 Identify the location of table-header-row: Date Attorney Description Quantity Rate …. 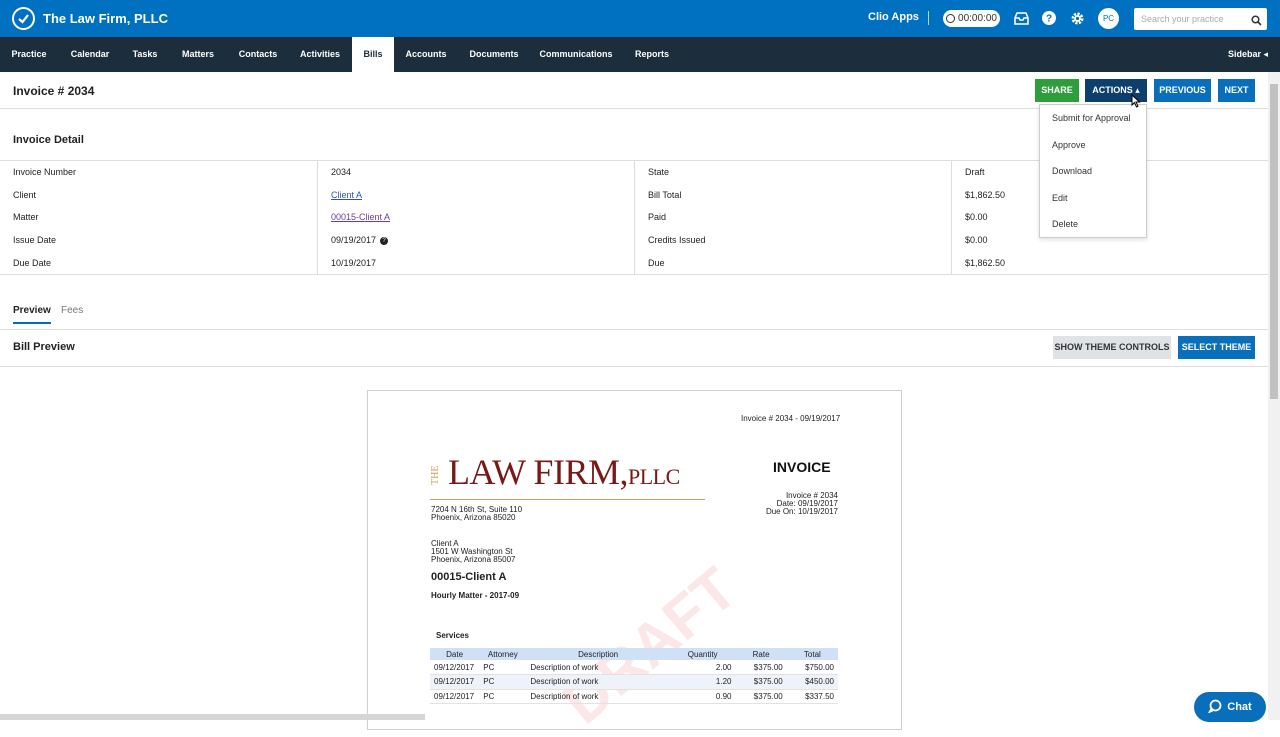
(634, 654).